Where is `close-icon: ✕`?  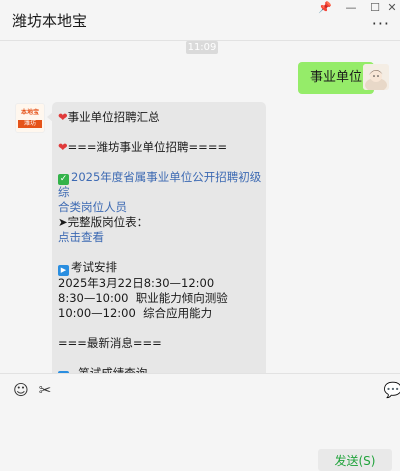
close-icon: ✕ is located at coordinates (392, 7).